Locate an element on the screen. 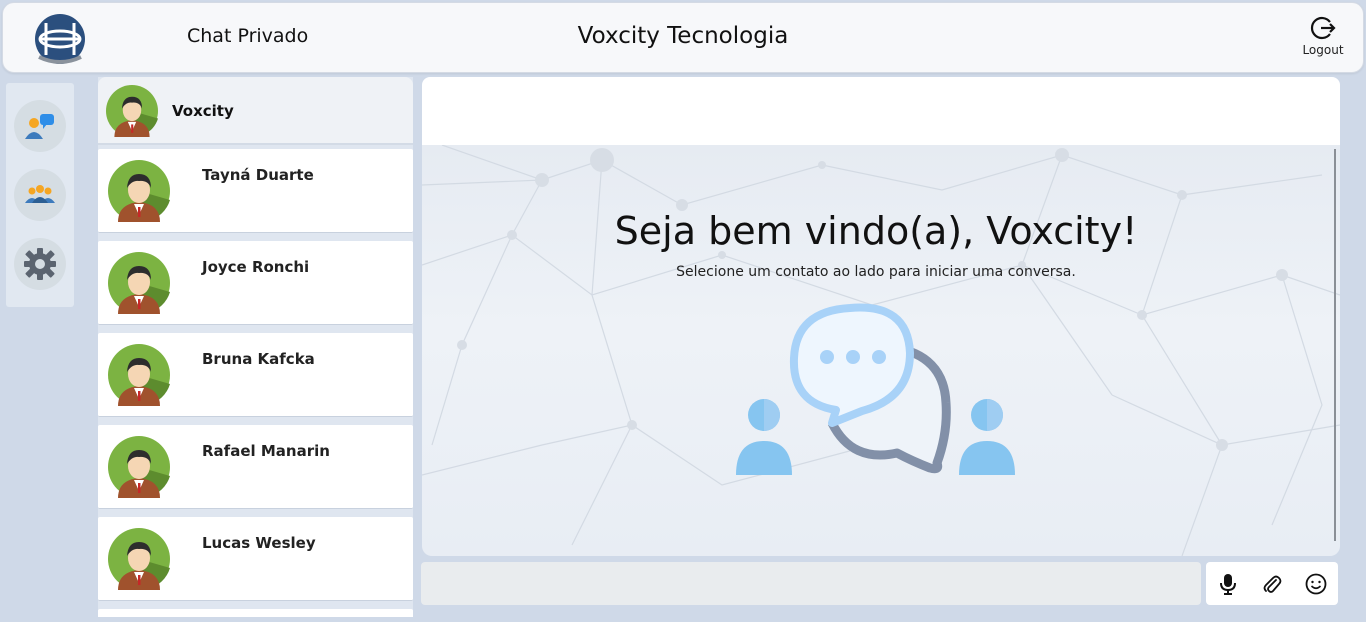 The image size is (1366, 622). microphone-button is located at coordinates (1228, 584).